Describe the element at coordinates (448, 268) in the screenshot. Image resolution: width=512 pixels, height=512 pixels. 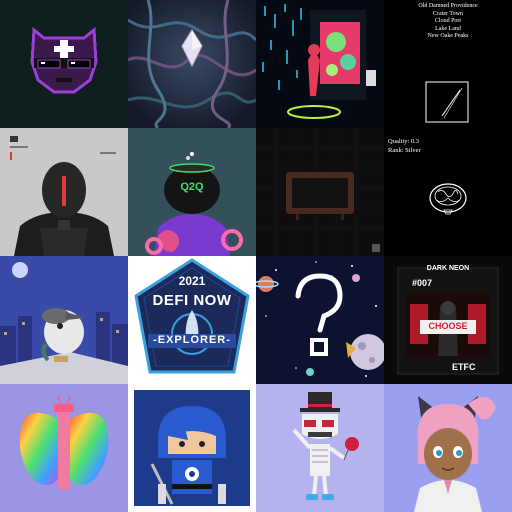
I see `card-header: DARK NEON` at that location.